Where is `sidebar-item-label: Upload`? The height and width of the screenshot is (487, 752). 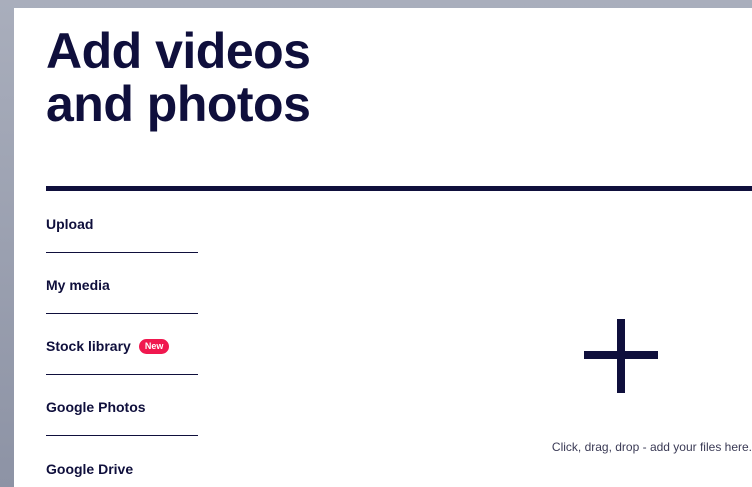 sidebar-item-label: Upload is located at coordinates (70, 224).